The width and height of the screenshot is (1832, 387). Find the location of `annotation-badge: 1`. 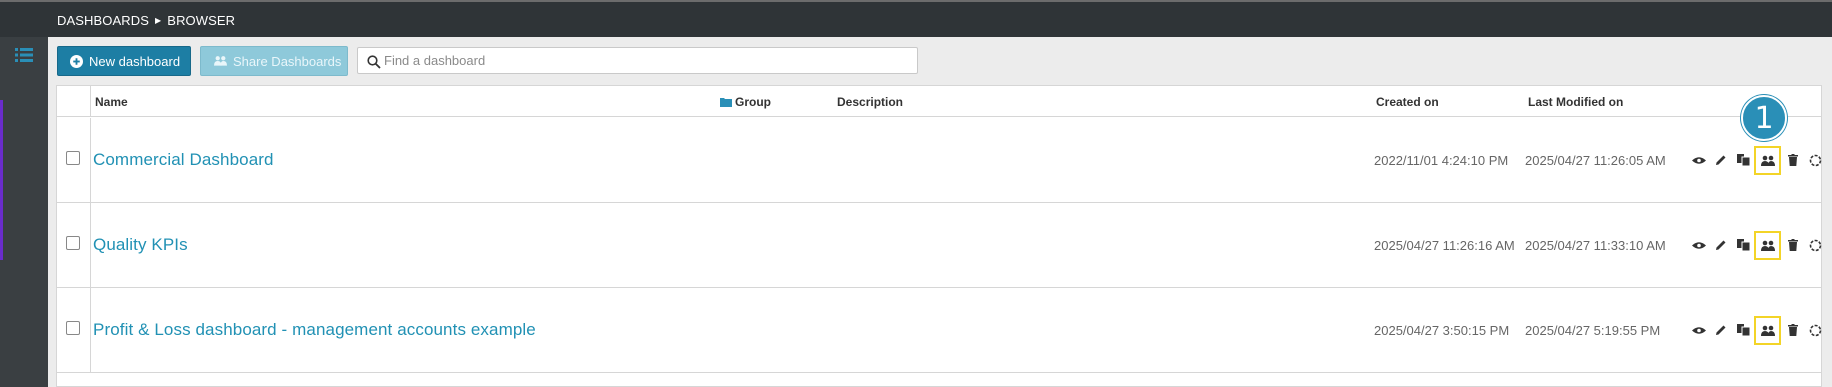

annotation-badge: 1 is located at coordinates (1764, 118).